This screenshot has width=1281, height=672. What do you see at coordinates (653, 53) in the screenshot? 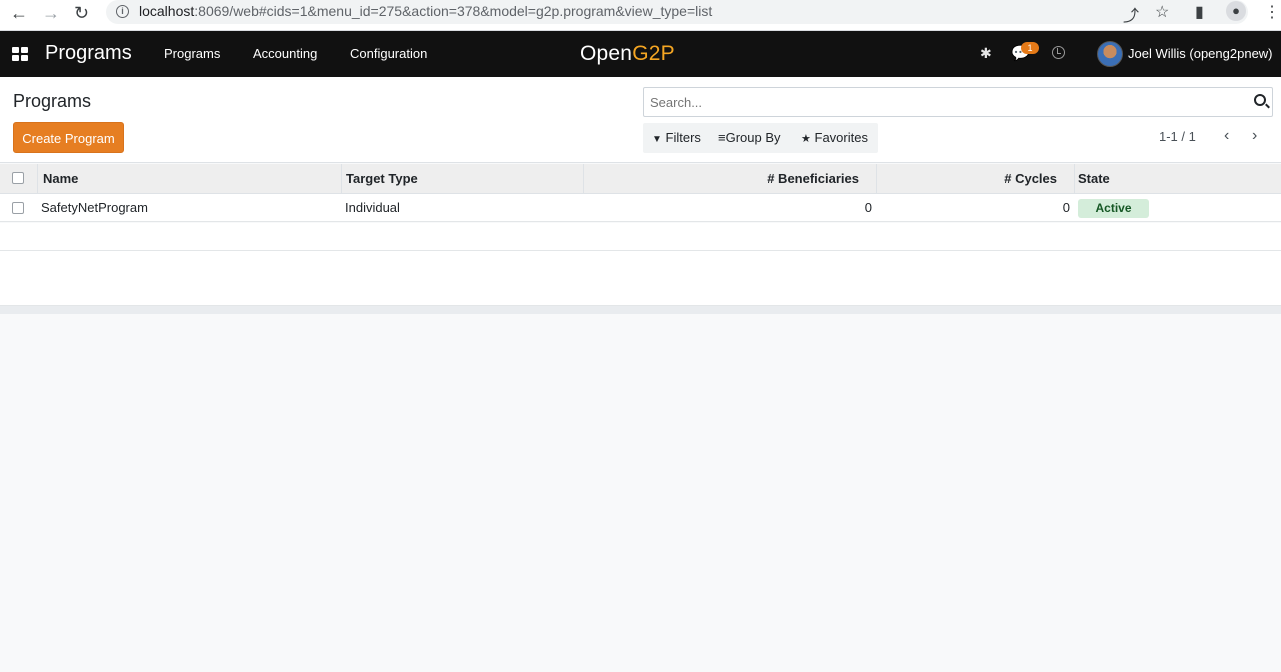
I see `logo-g2p-text: G2P` at bounding box center [653, 53].